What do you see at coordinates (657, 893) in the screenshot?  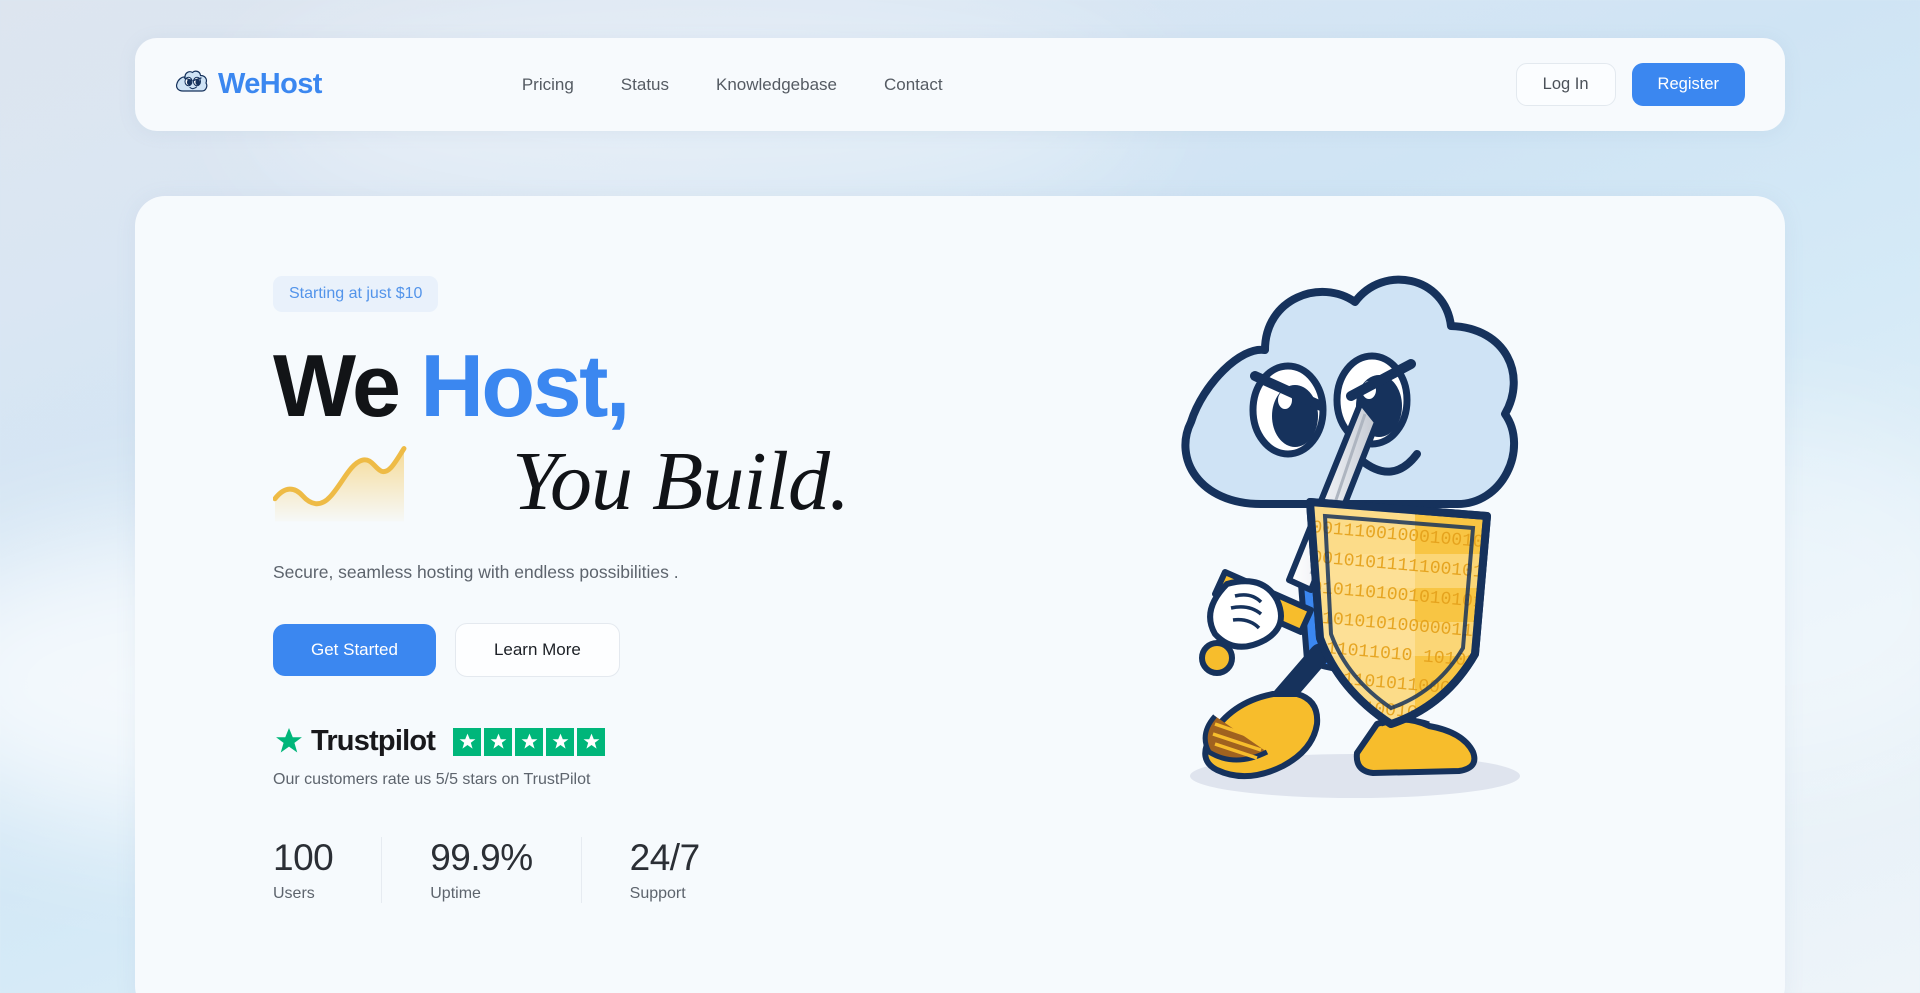 I see `stat-label: Support` at bounding box center [657, 893].